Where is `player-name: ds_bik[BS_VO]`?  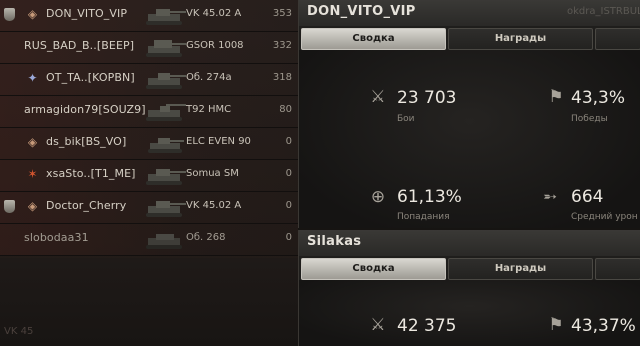
player-name: ds_bik[BS_VO] is located at coordinates (86, 141).